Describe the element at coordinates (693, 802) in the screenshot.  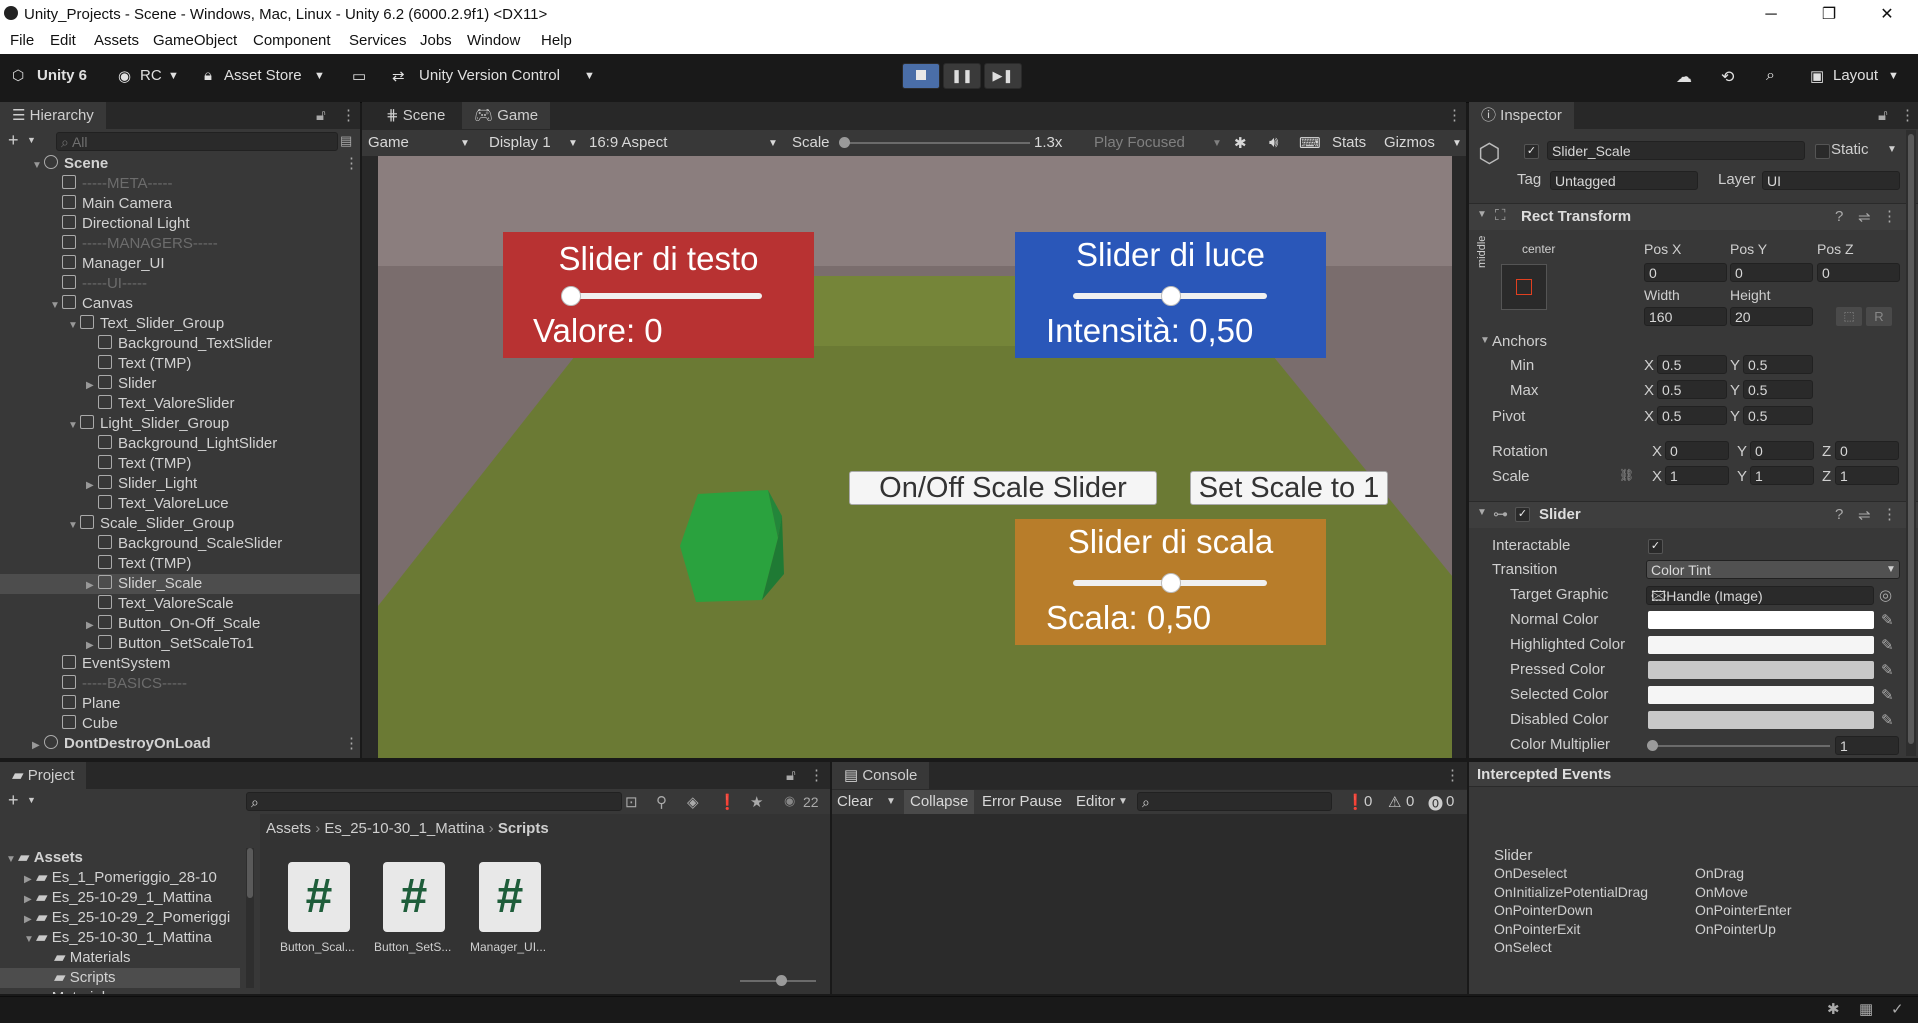
I see `label-icon: ◈` at that location.